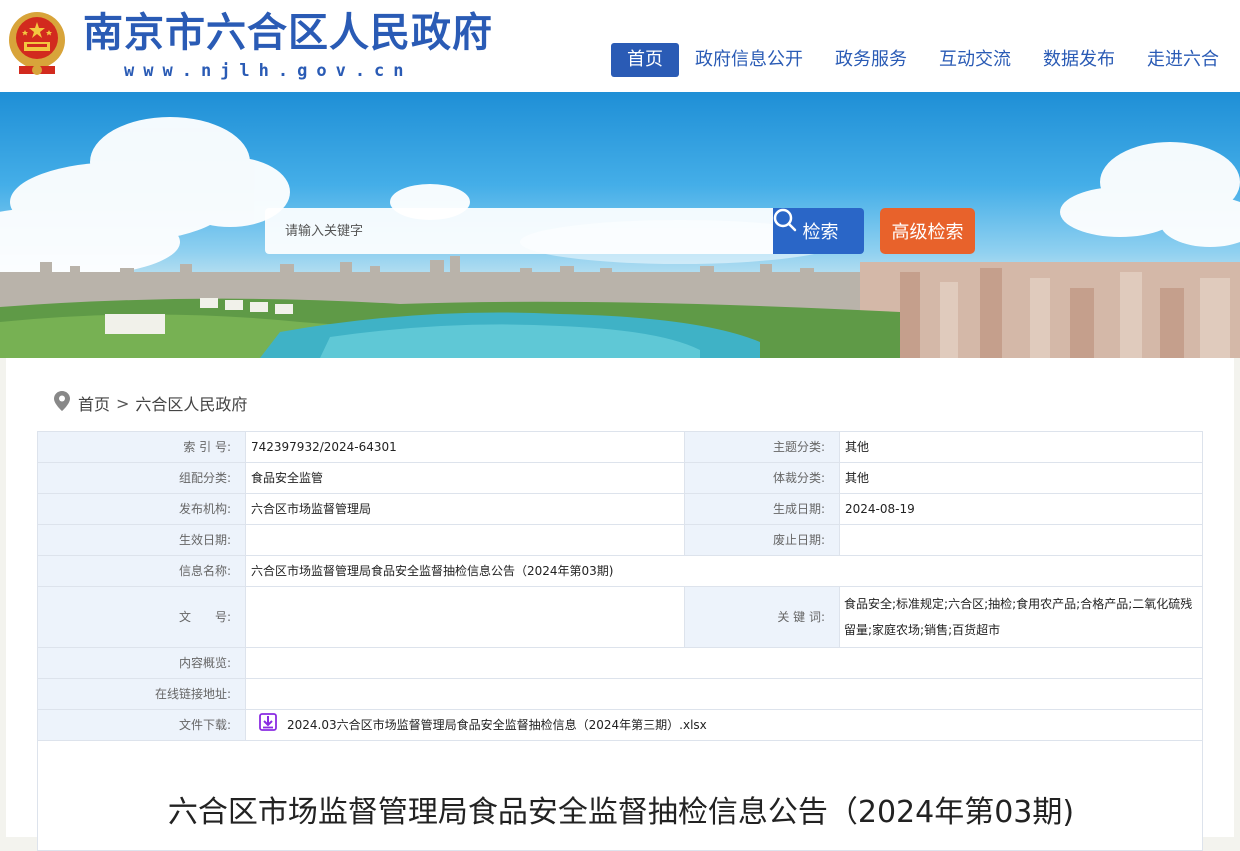 The height and width of the screenshot is (851, 1240). I want to click on table-row: 发布机构: 六合区市场监督管理局 生成日期: 2024-08-19, so click(620, 509).